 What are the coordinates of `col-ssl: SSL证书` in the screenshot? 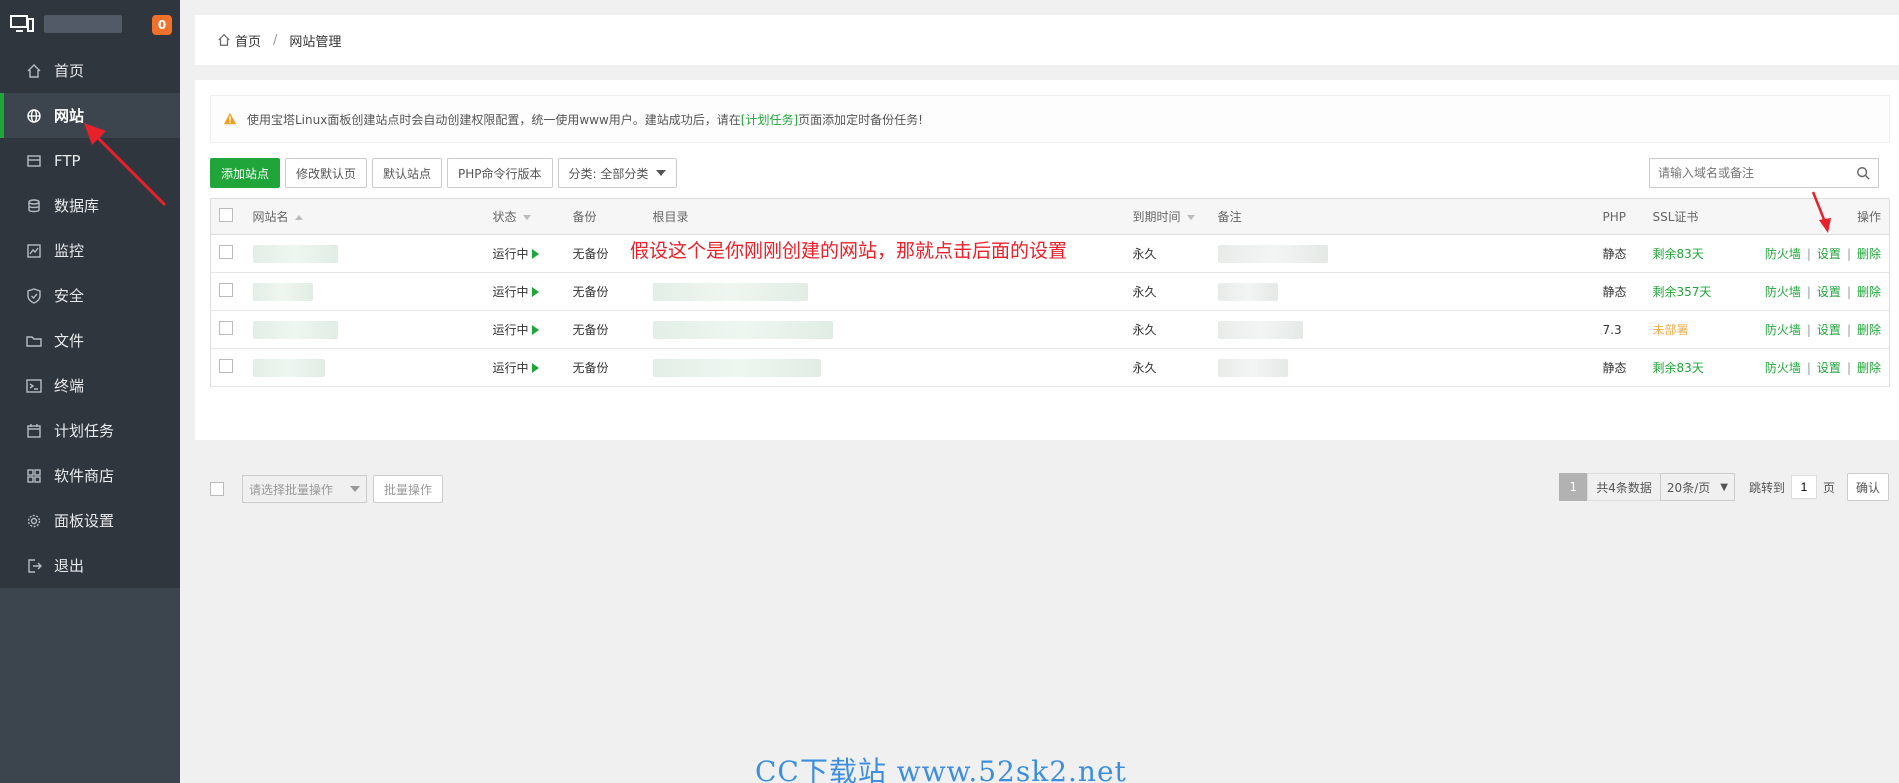 It's located at (1699, 216).